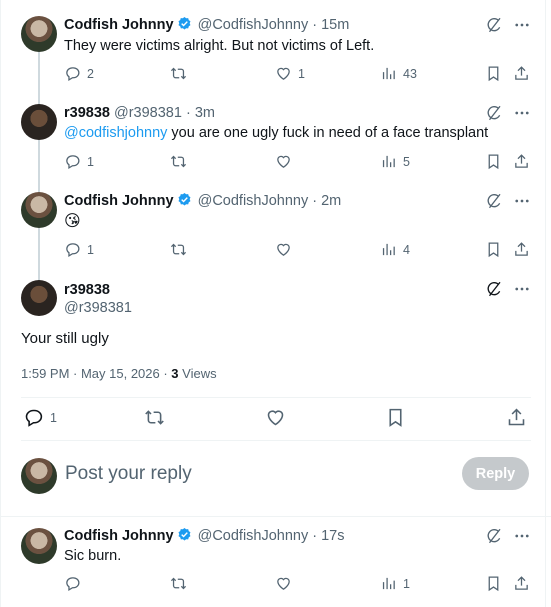 The width and height of the screenshot is (551, 607). Describe the element at coordinates (406, 583) in the screenshot. I see `view-count: 1` at that location.